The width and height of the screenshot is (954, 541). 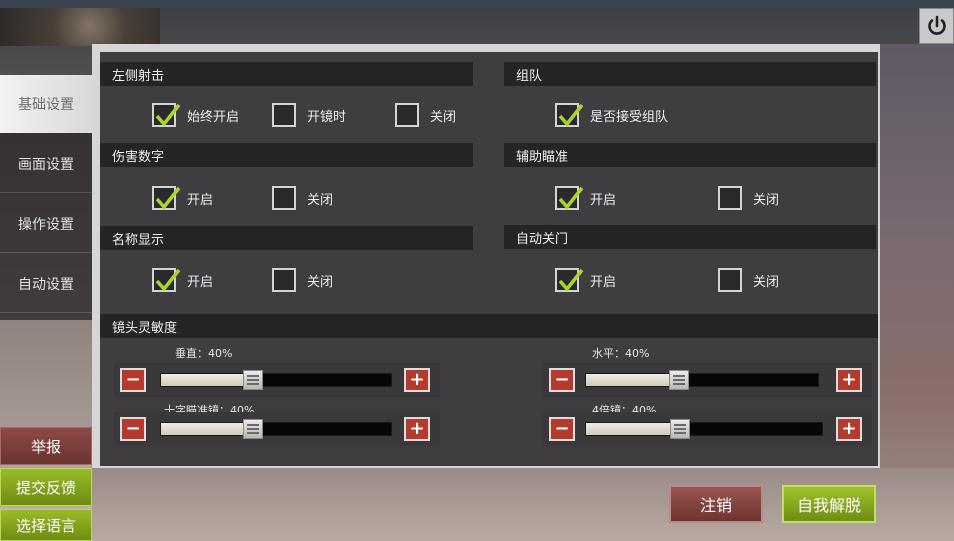 What do you see at coordinates (46, 104) in the screenshot?
I see `nav-tab-basic-settings: 基础设置` at bounding box center [46, 104].